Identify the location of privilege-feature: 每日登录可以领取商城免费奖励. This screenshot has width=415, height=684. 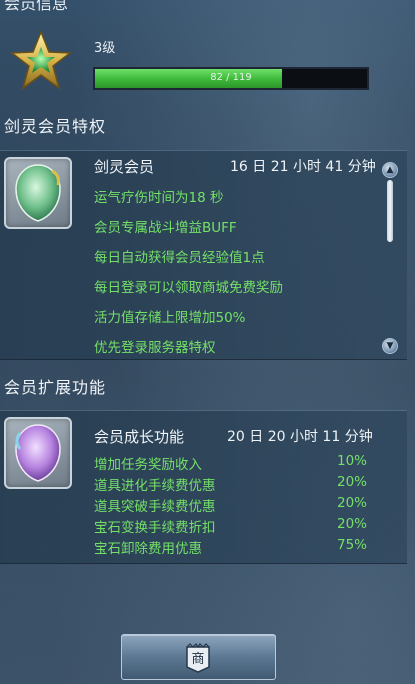
(188, 288).